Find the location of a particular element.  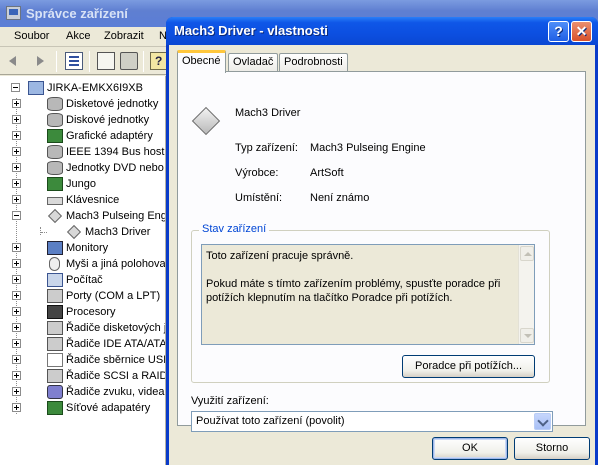

tree-item-label: Klávesnice is located at coordinates (93, 200).